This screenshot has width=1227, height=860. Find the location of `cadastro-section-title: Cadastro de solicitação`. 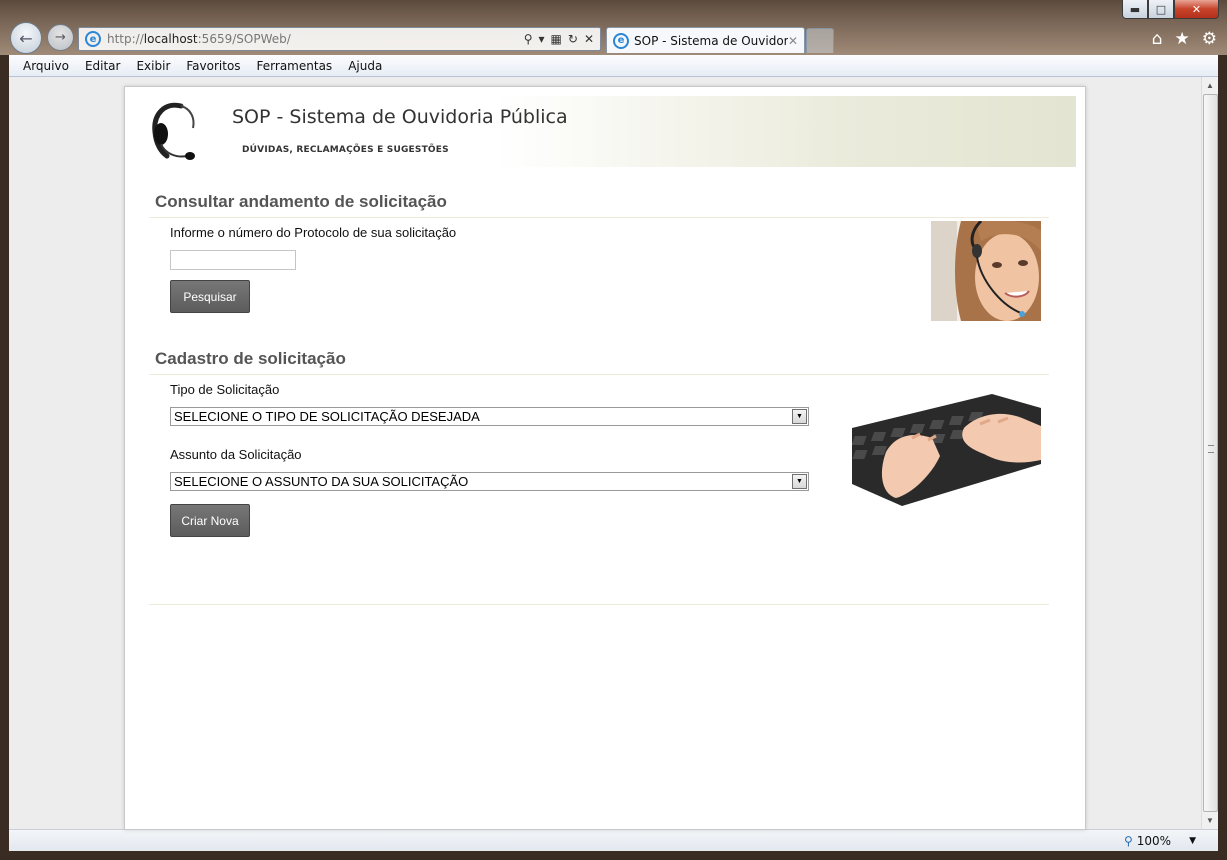

cadastro-section-title: Cadastro de solicitação is located at coordinates (250, 358).